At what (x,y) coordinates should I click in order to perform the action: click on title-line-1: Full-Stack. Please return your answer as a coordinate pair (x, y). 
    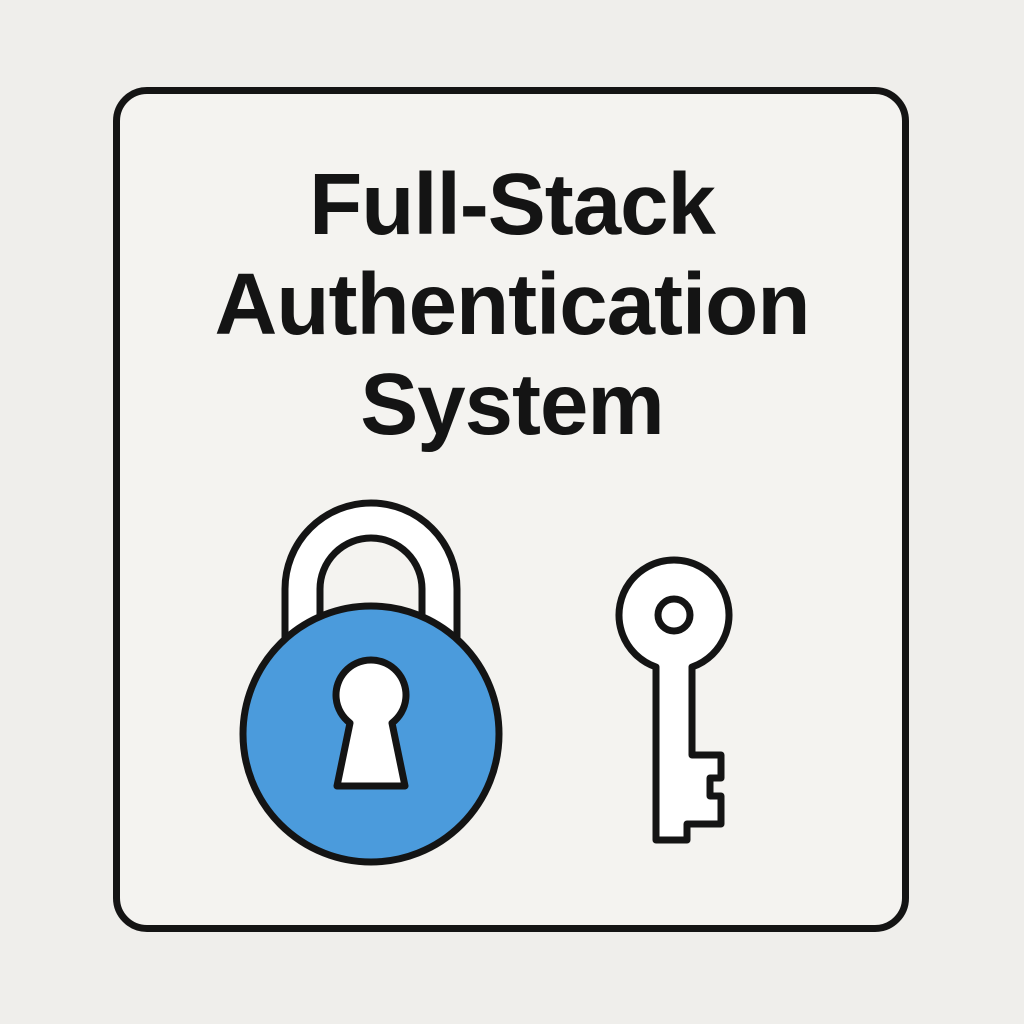
    Looking at the image, I should click on (512, 204).